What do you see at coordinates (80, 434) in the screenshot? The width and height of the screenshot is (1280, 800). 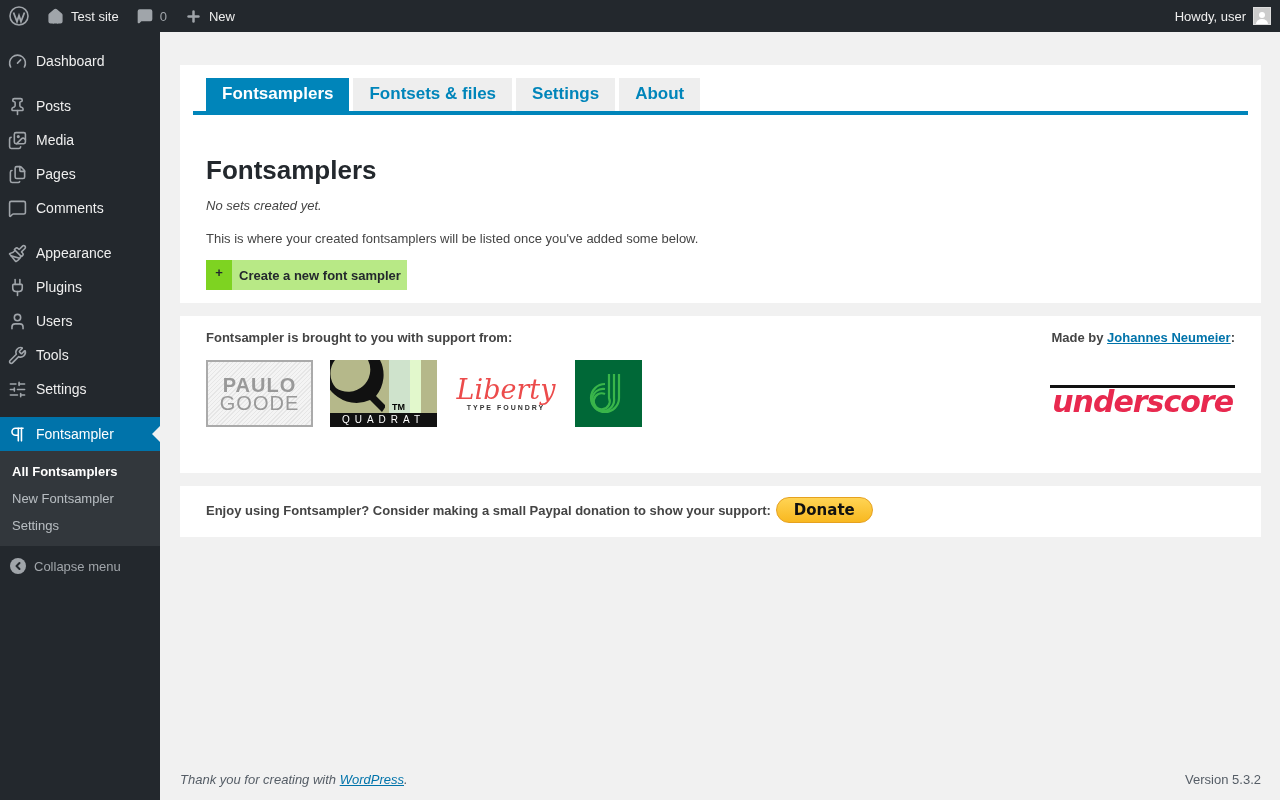 I see `sidebar-menu-item: Fontsampler` at bounding box center [80, 434].